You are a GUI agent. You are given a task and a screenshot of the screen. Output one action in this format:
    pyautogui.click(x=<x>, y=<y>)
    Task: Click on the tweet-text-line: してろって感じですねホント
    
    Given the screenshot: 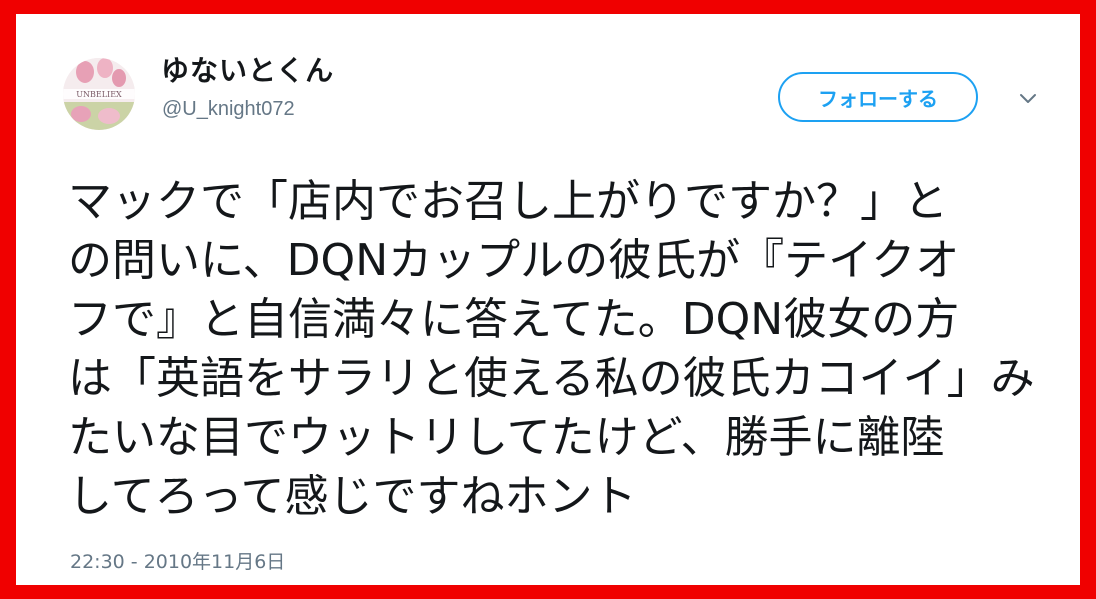 What is the action you would take?
    pyautogui.click(x=352, y=496)
    